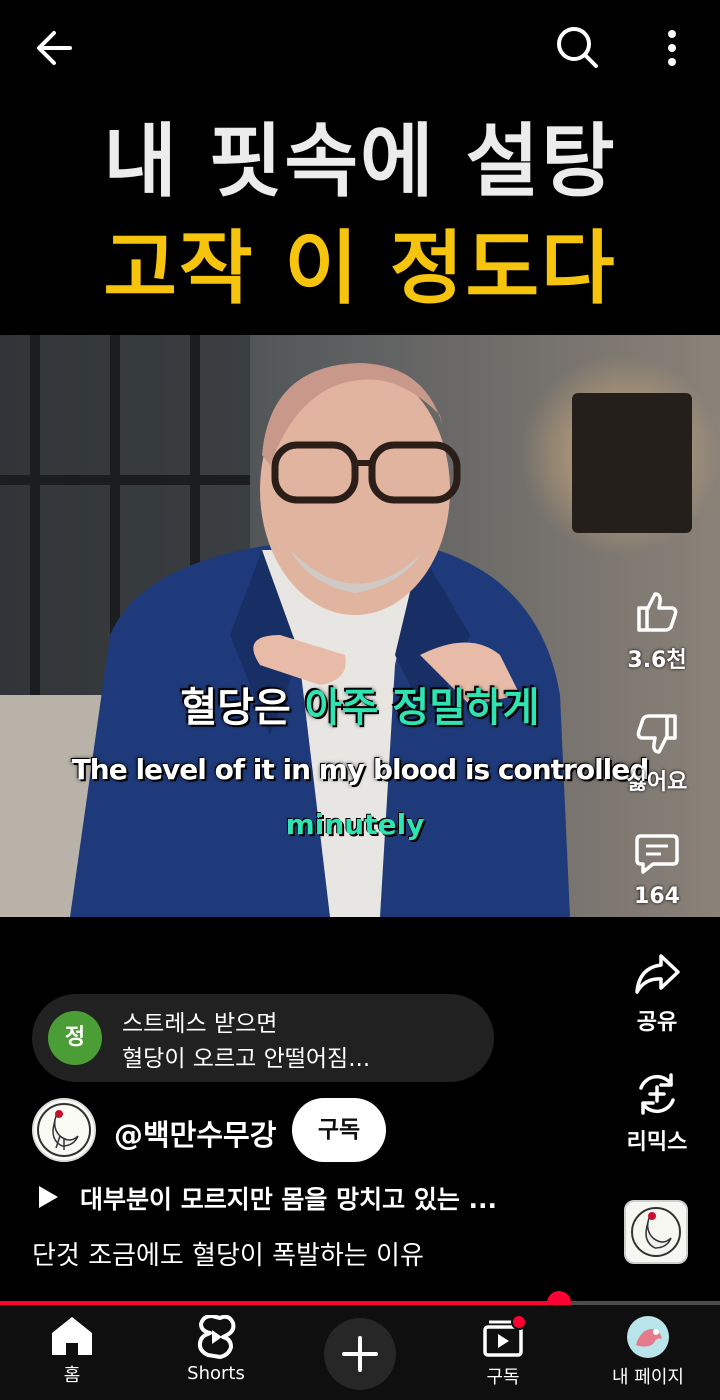 This screenshot has width=720, height=1400. Describe the element at coordinates (657, 1094) in the screenshot. I see `remix-icon` at that location.